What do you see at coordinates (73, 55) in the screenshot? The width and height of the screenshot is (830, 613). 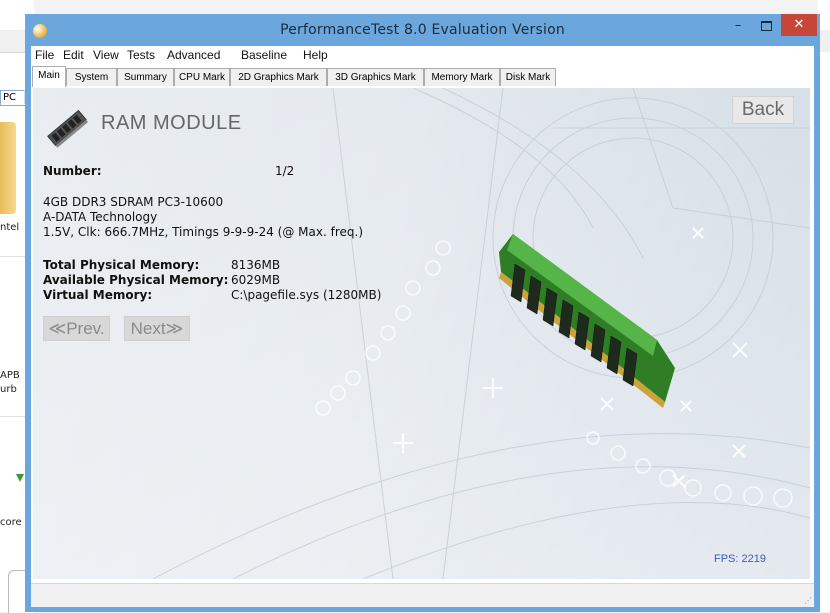 I see `menu-edit: Edit` at bounding box center [73, 55].